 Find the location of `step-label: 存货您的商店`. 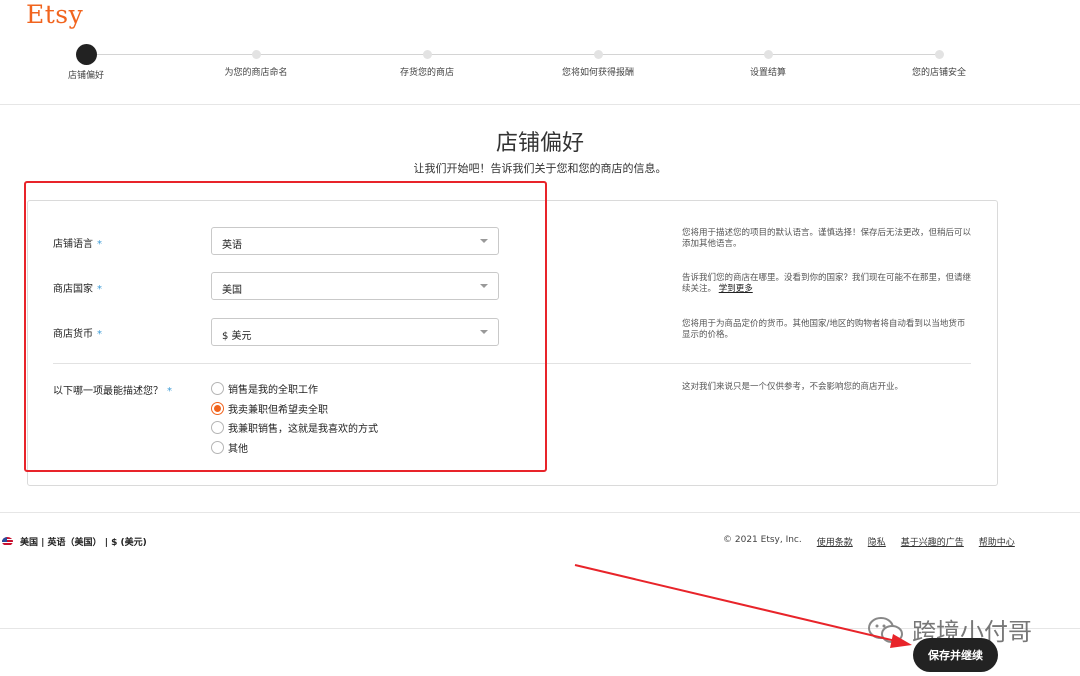

step-label: 存货您的商店 is located at coordinates (426, 73).